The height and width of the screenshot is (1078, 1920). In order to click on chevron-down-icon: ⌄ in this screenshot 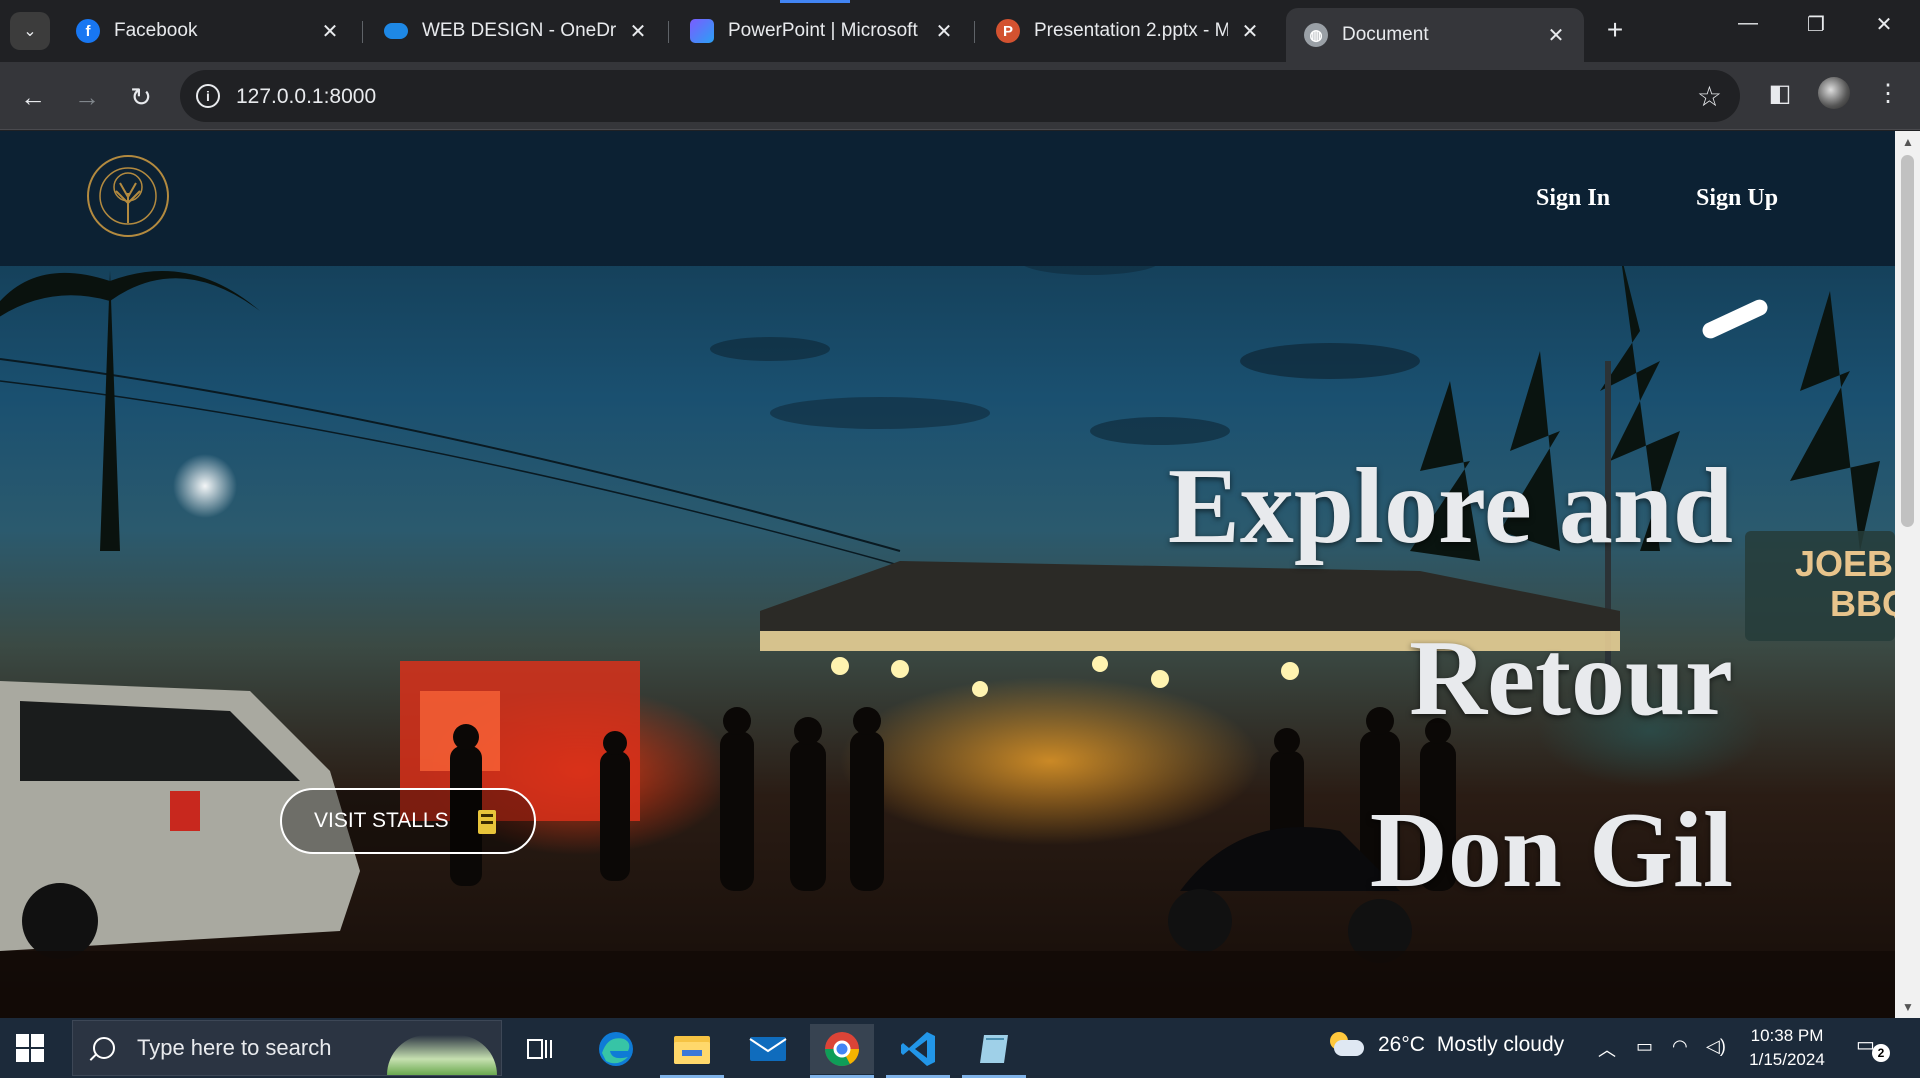, I will do `click(30, 31)`.